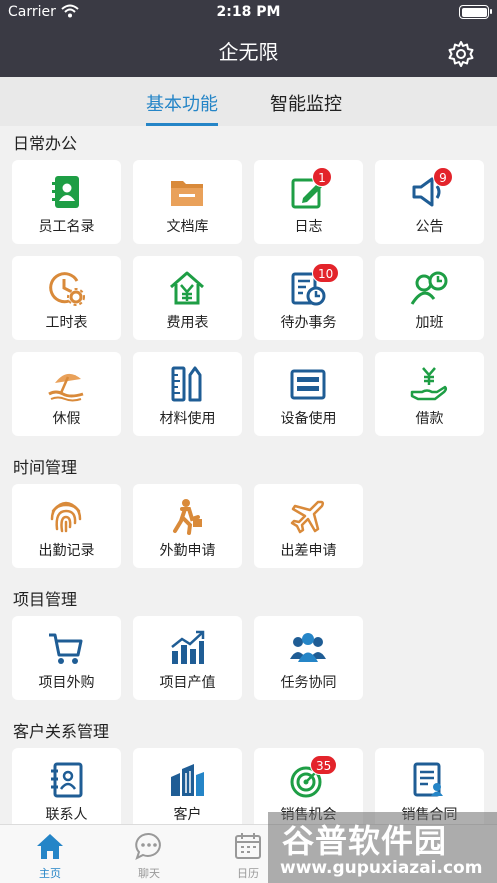  What do you see at coordinates (248, 52) in the screenshot?
I see `page-title: 企无限` at bounding box center [248, 52].